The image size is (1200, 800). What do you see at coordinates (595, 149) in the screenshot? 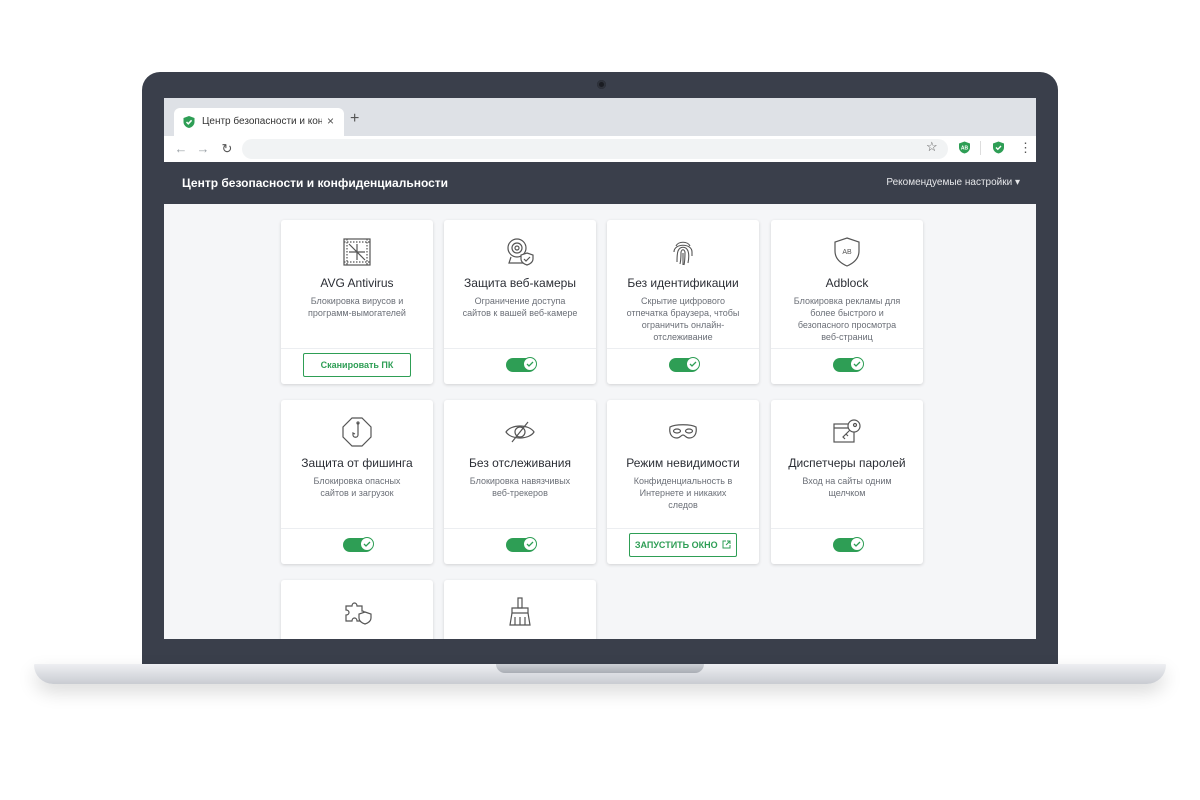
I see `address-bar` at bounding box center [595, 149].